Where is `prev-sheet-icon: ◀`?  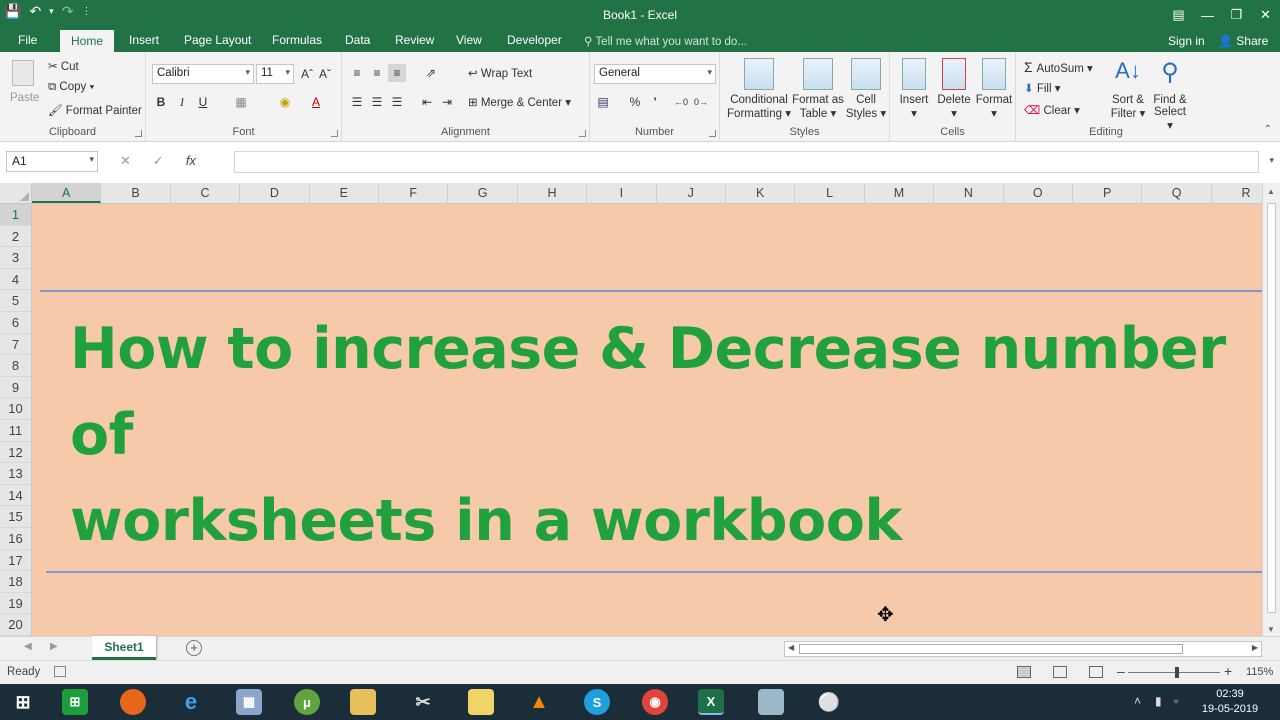
prev-sheet-icon: ◀ is located at coordinates (28, 646).